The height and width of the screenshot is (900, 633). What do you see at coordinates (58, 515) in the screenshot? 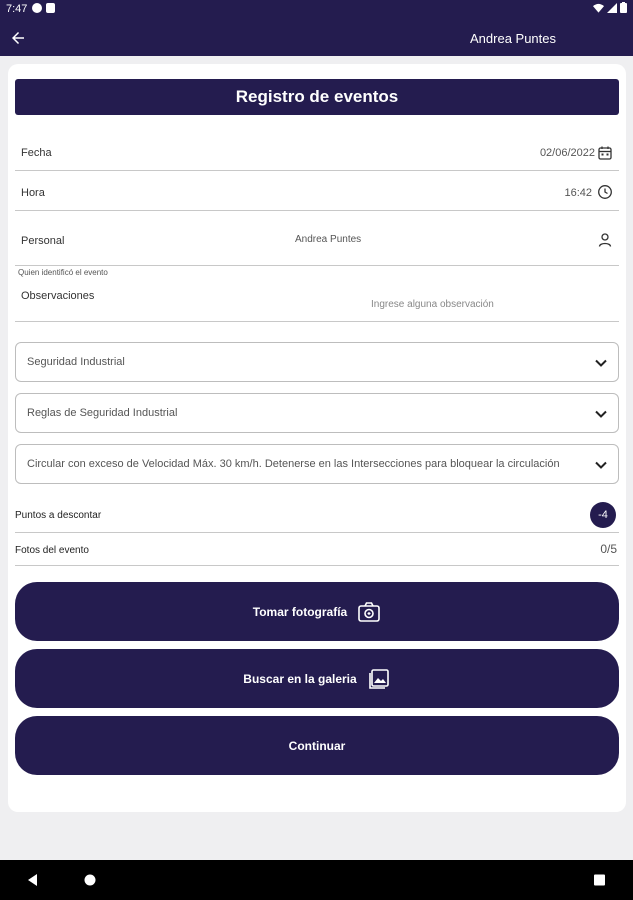
I see `points-label: Puntos a descontar` at bounding box center [58, 515].